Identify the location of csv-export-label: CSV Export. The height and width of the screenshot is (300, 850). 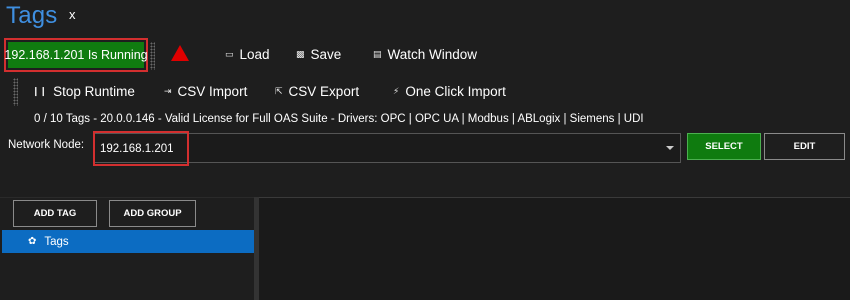
(324, 91).